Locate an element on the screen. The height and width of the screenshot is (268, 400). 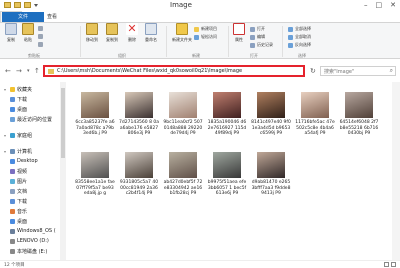
nav-item: 本地磁盘 (E:) is located at coordinates (28, 251).